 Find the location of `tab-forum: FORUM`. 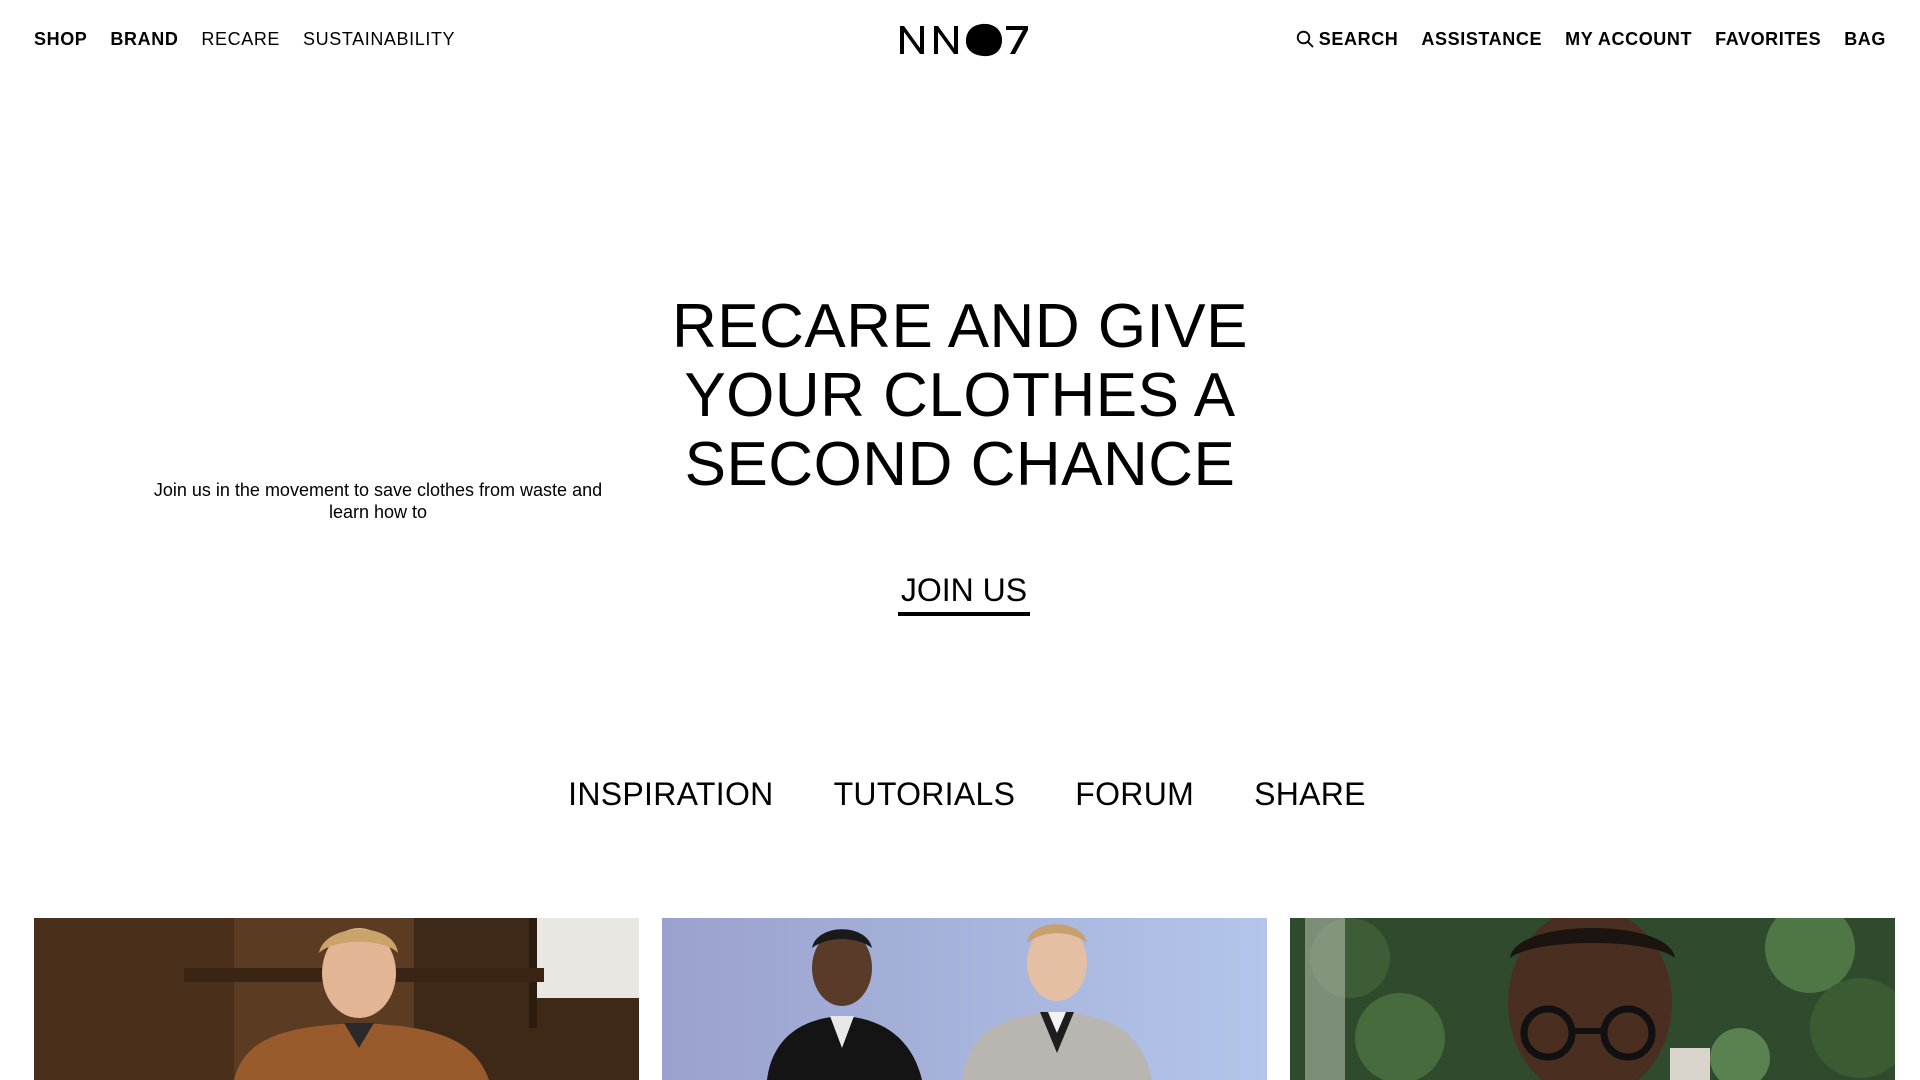

tab-forum: FORUM is located at coordinates (1134, 794).